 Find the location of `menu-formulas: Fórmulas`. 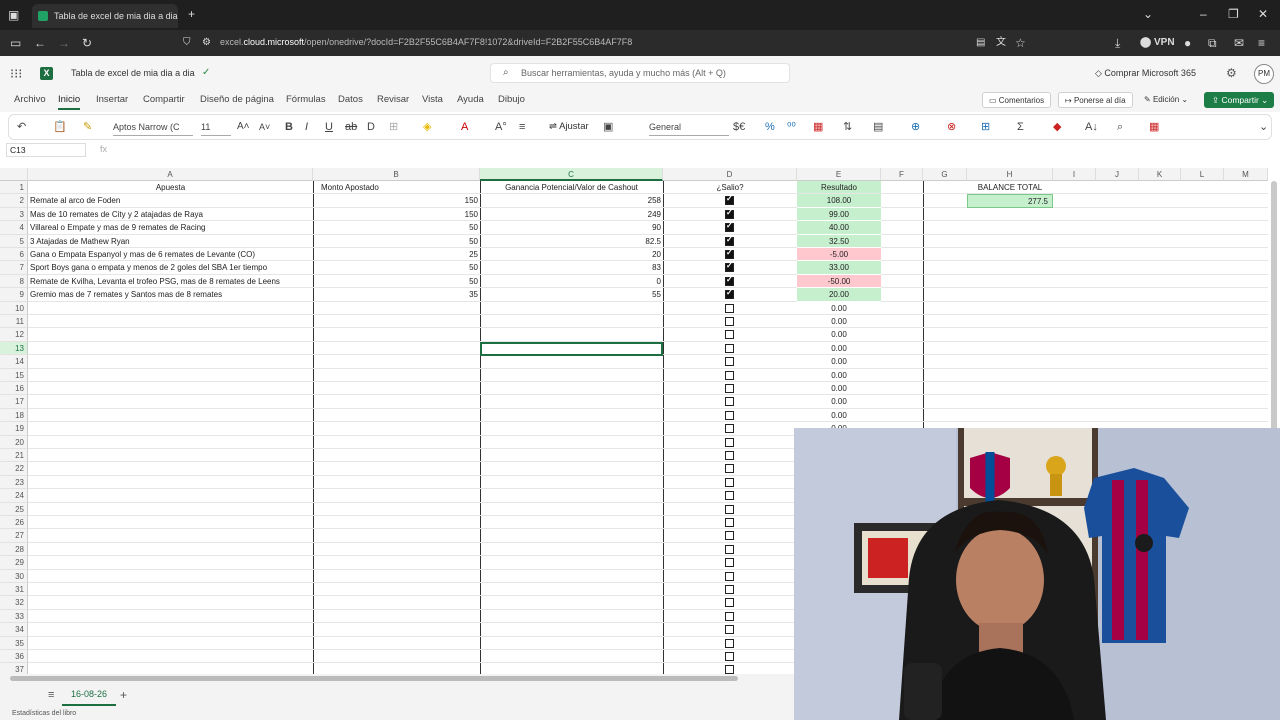

menu-formulas: Fórmulas is located at coordinates (306, 99).